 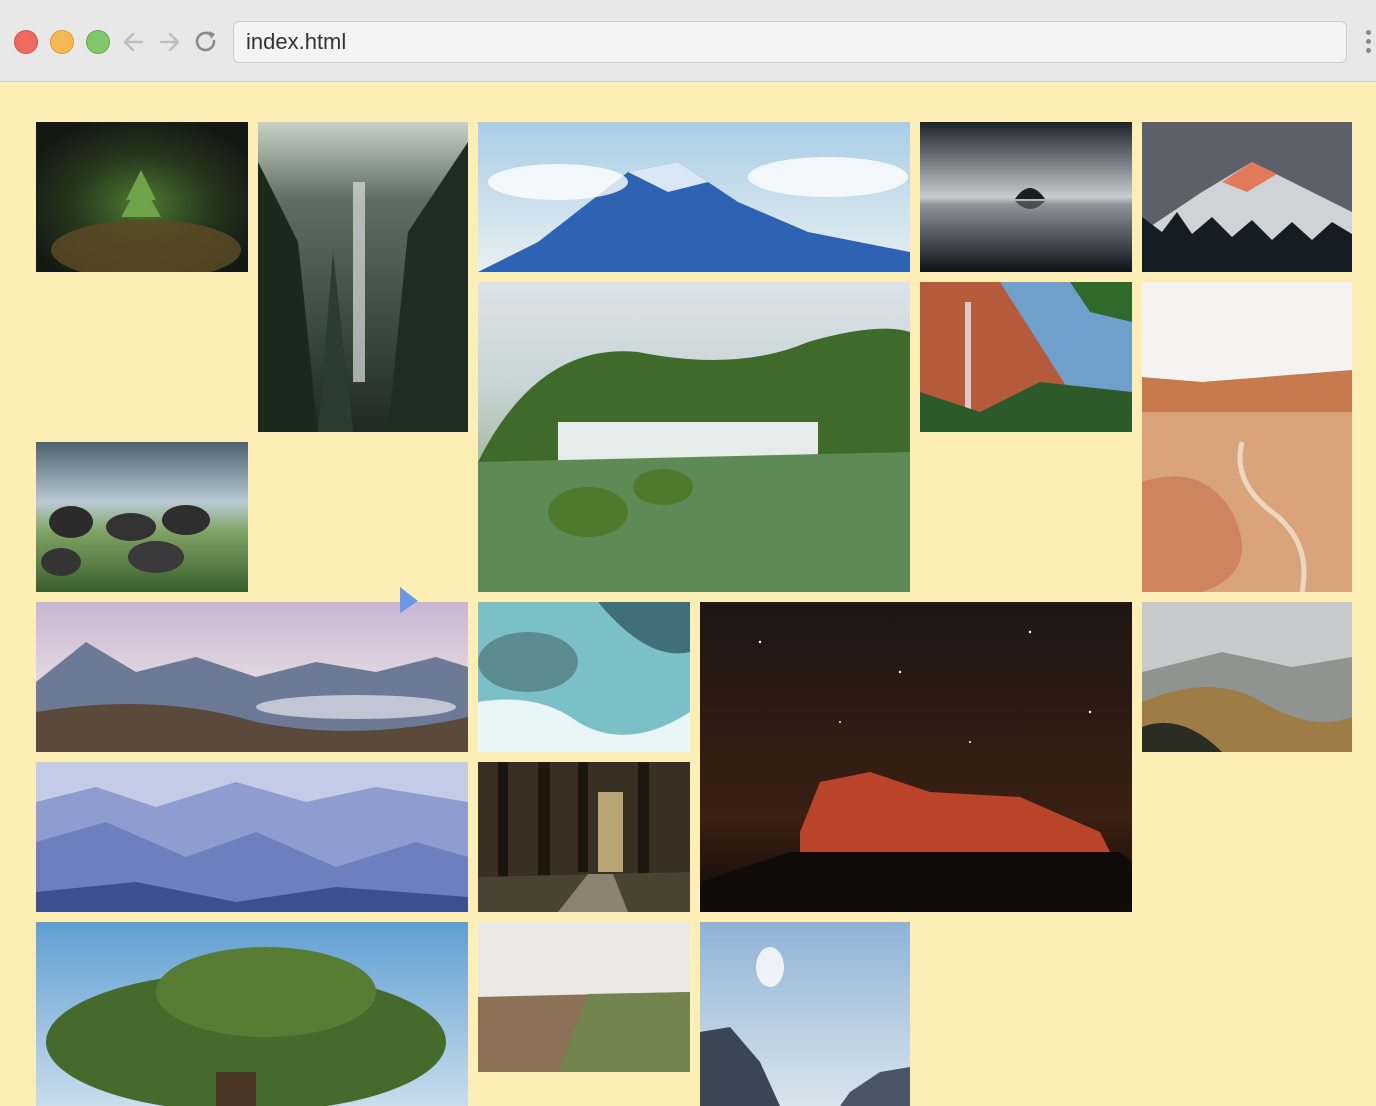 I want to click on browser-toolbar: index.html, so click(x=688, y=41).